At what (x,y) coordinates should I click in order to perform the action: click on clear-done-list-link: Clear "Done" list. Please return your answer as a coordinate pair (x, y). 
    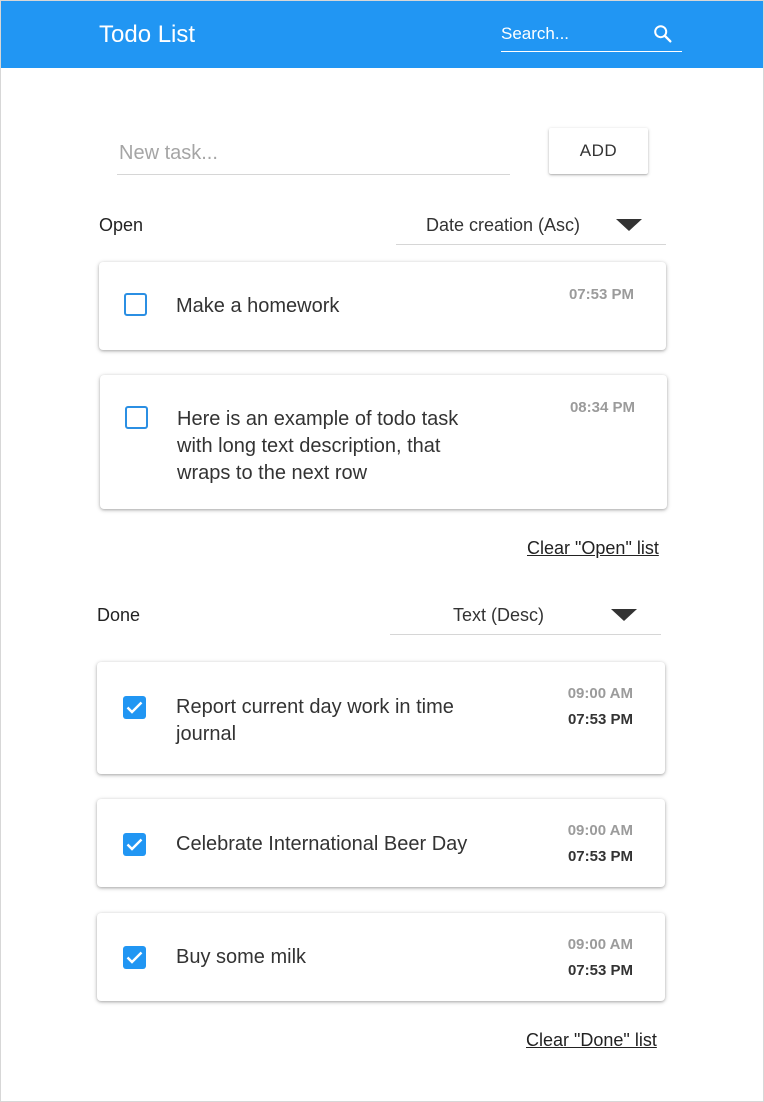
    Looking at the image, I should click on (591, 1040).